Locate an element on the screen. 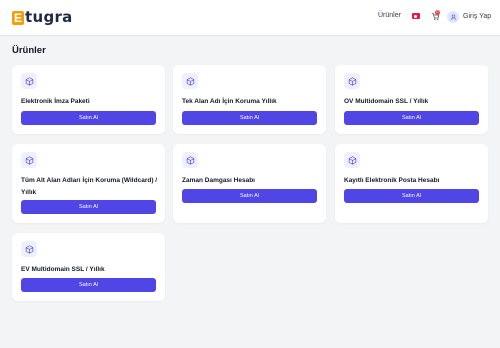  logo-text: tugra is located at coordinates (49, 17).